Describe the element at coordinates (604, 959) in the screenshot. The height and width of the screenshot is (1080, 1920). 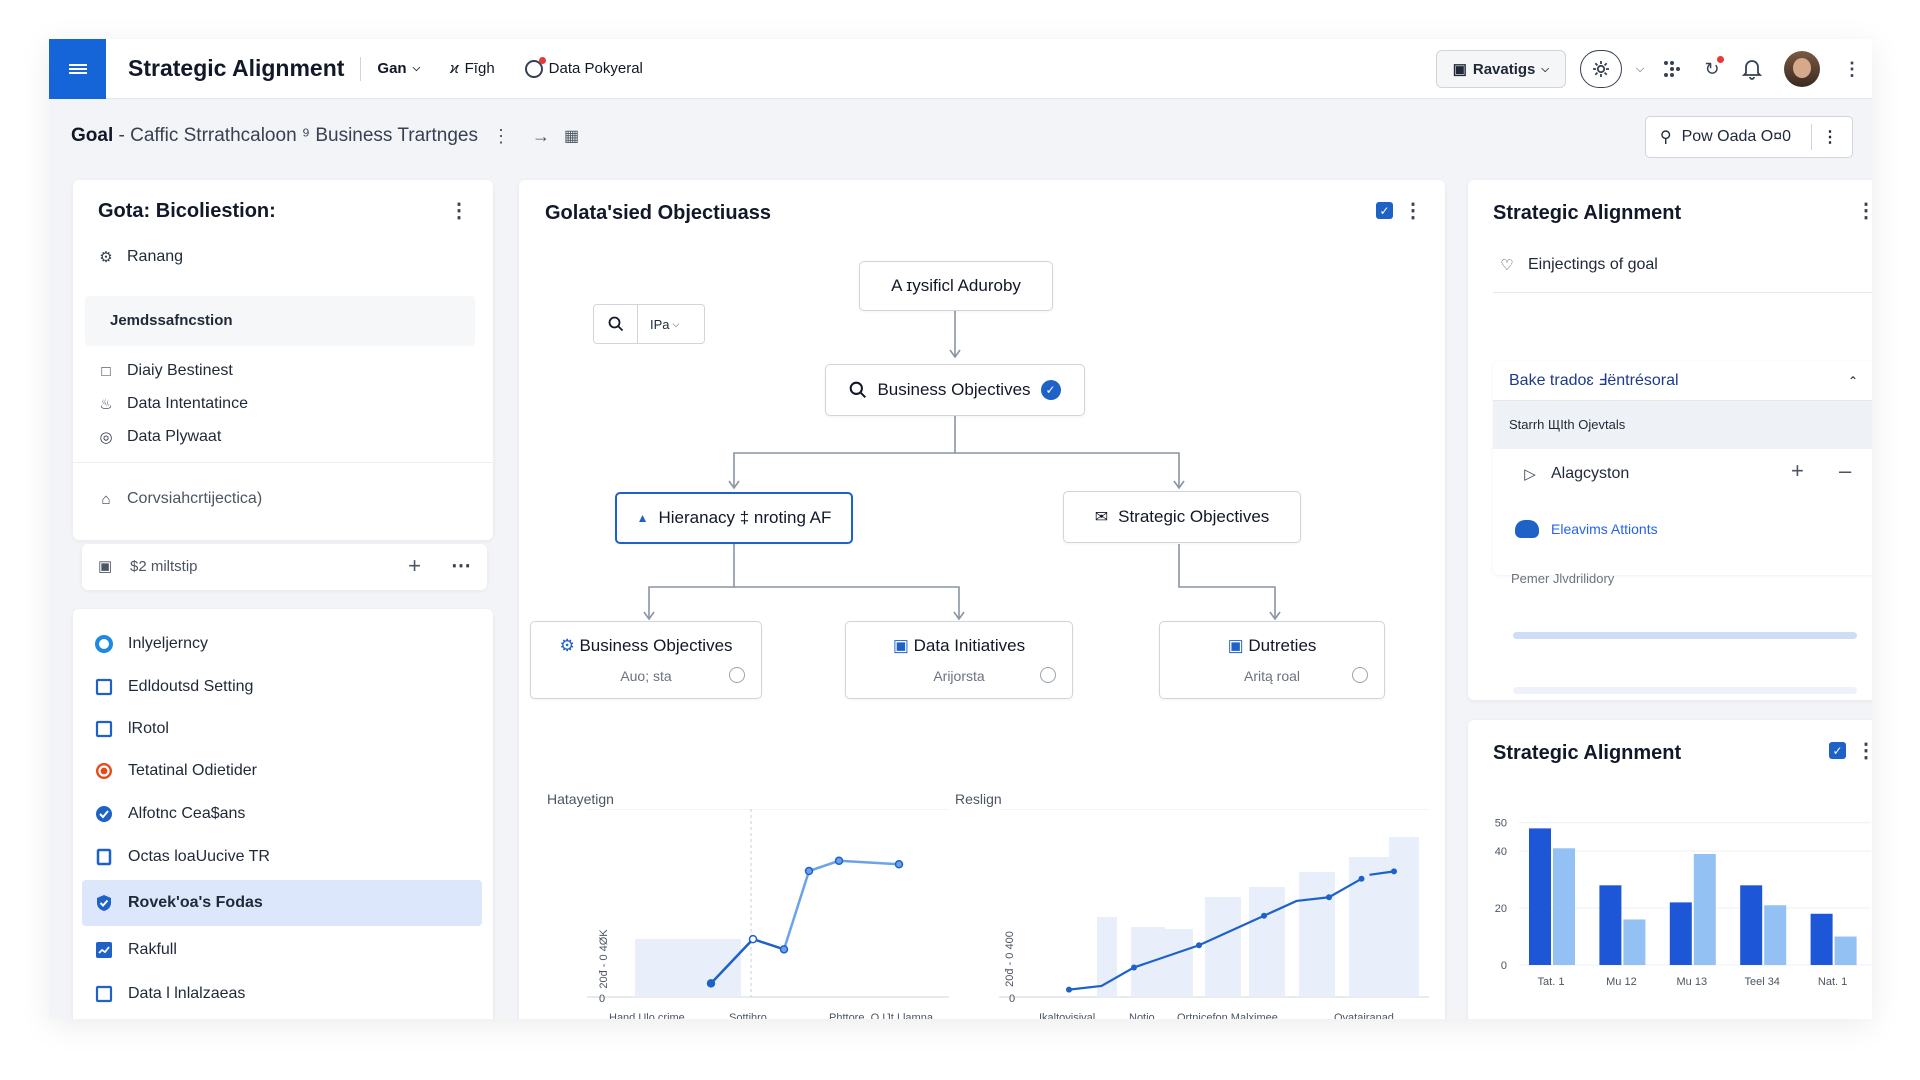
I see `y-axis-label: 20đ - 0 4ØK` at that location.